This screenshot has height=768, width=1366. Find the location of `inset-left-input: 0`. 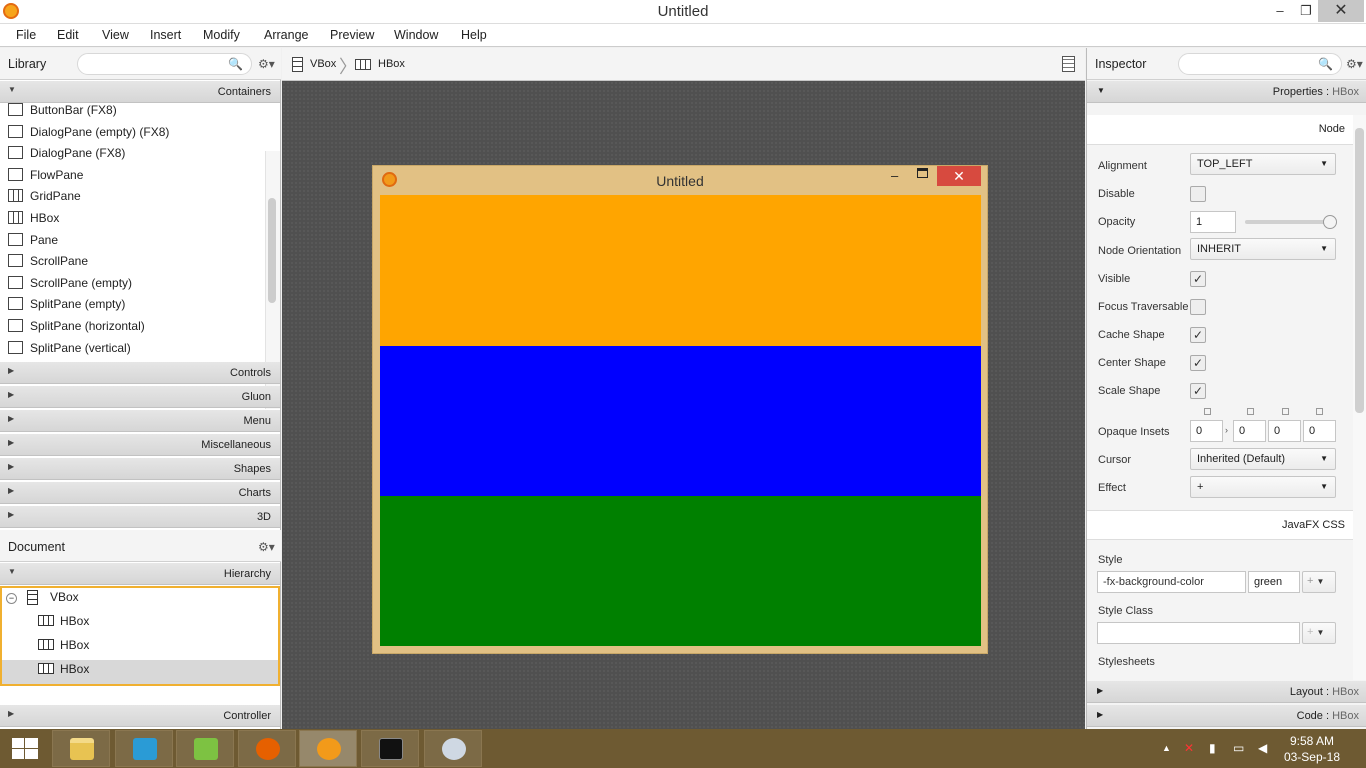

inset-left-input: 0 is located at coordinates (1319, 431).